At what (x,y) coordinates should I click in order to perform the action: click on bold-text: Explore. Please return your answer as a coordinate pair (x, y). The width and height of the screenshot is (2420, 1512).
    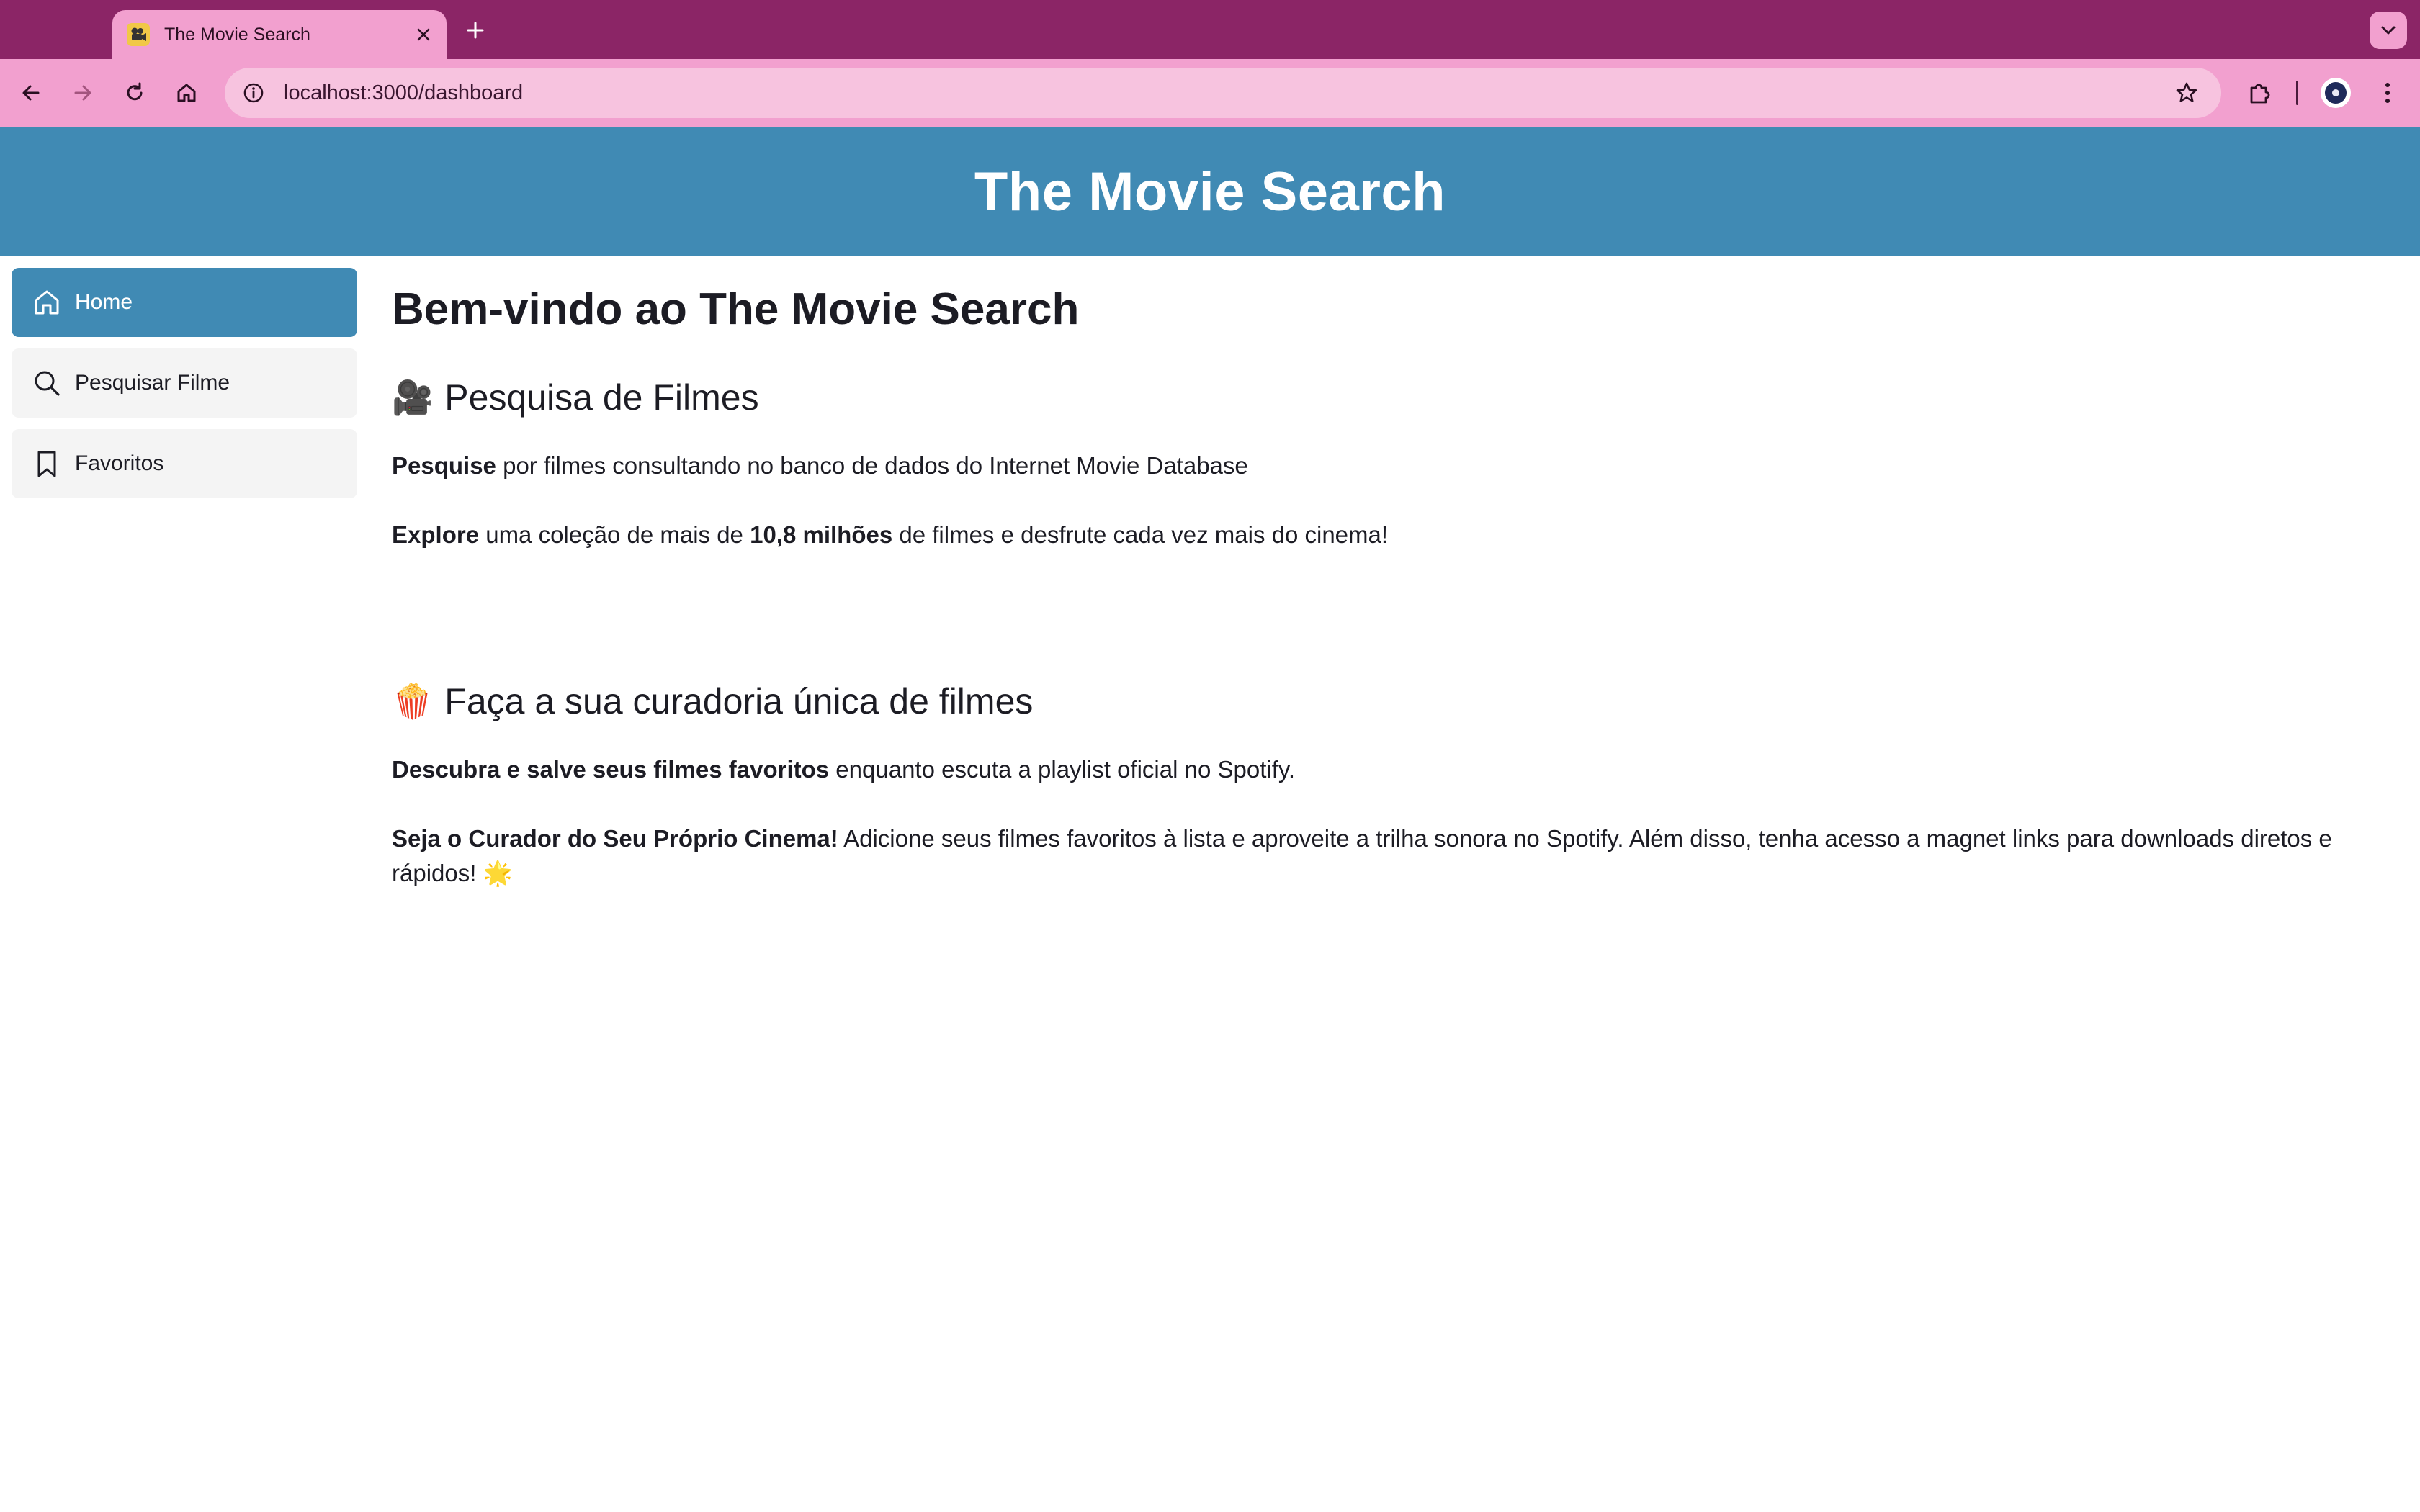
    Looking at the image, I should click on (436, 534).